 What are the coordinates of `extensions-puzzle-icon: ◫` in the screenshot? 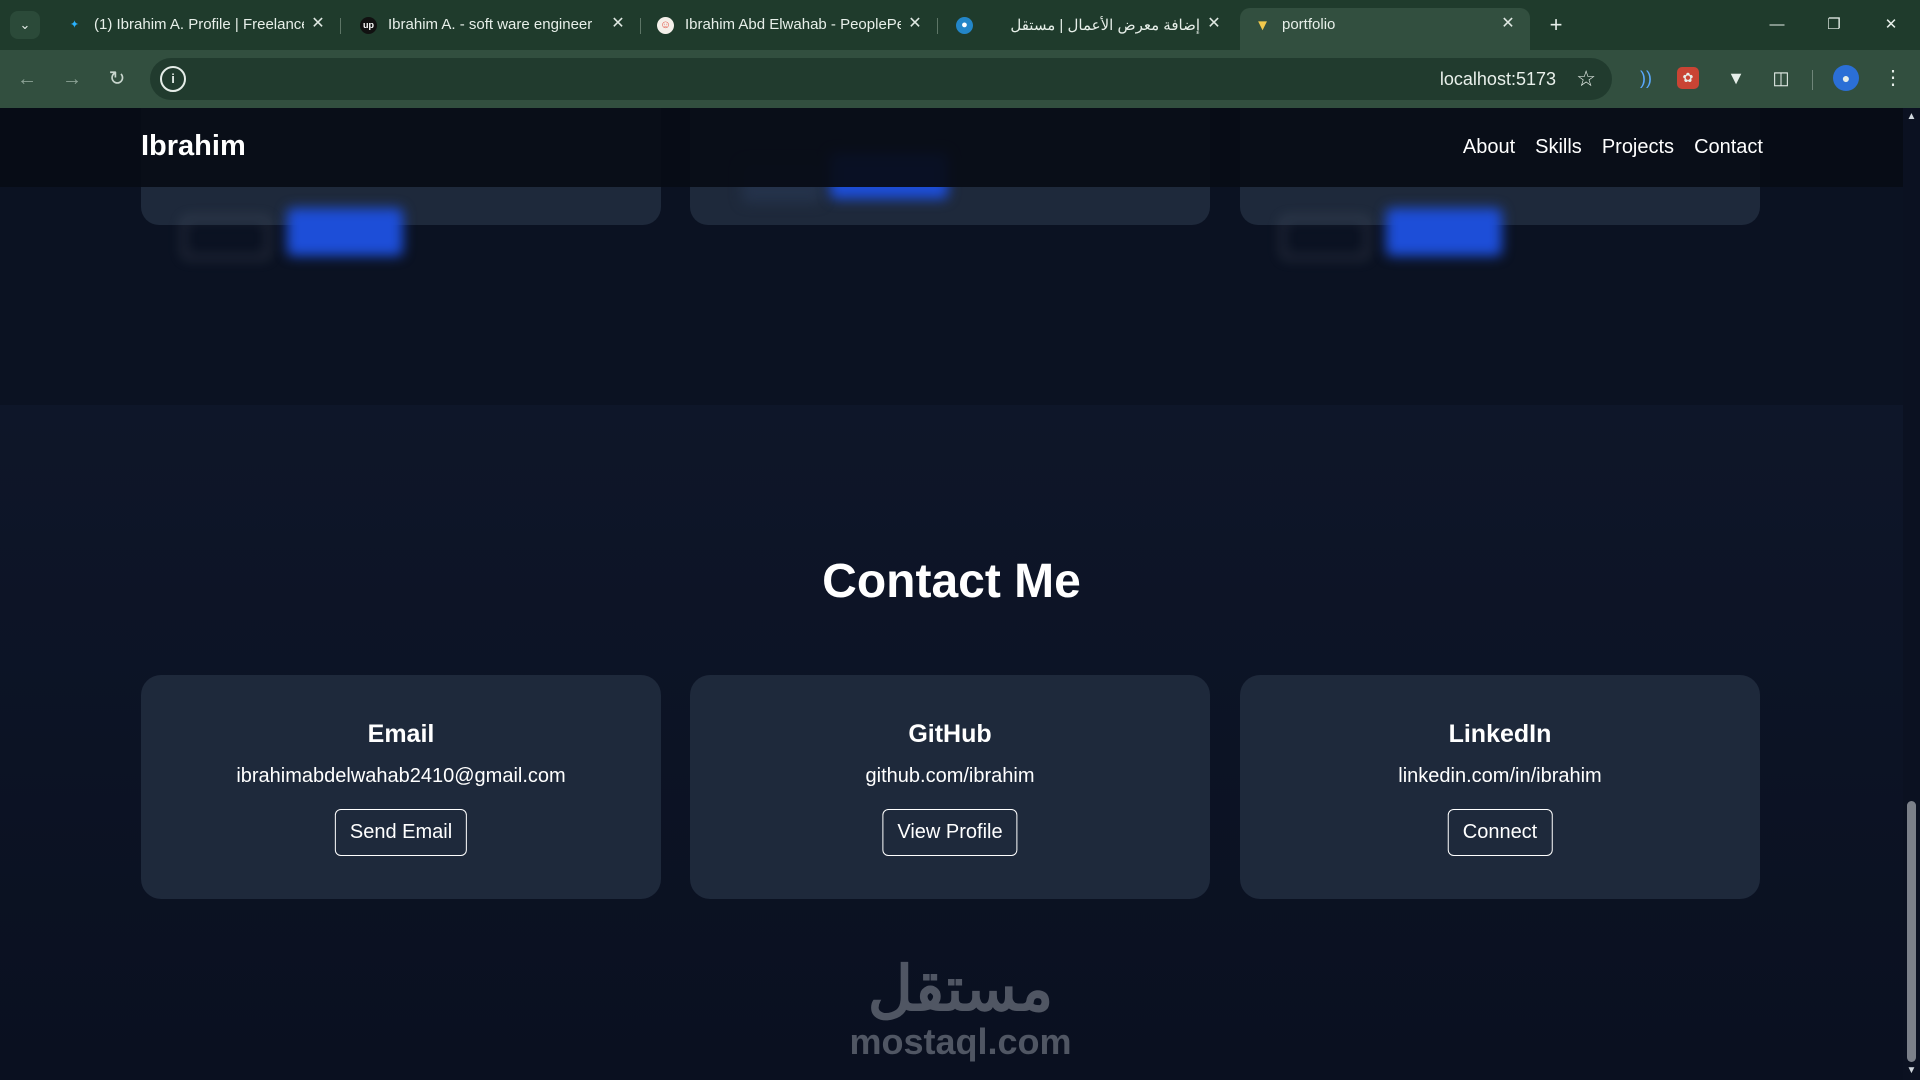 It's located at (1781, 78).